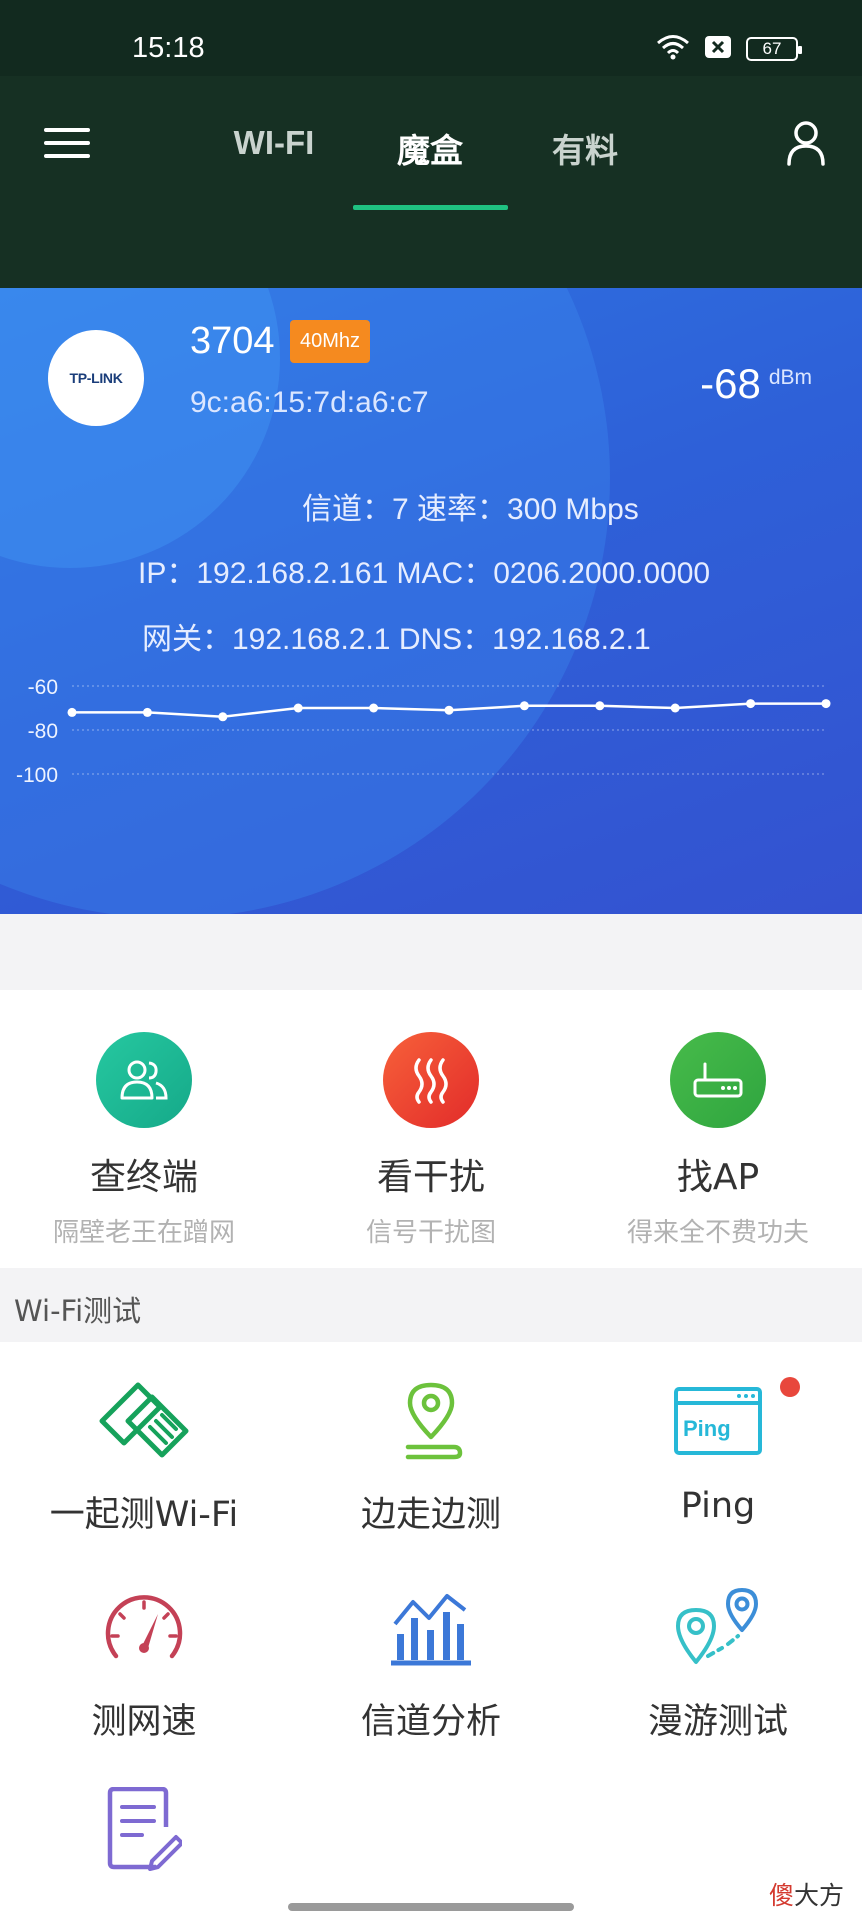 Image resolution: width=862 pixels, height=1927 pixels. I want to click on feature-find-clients: 查终端 隔壁老王在蹭网, so click(144, 1140).